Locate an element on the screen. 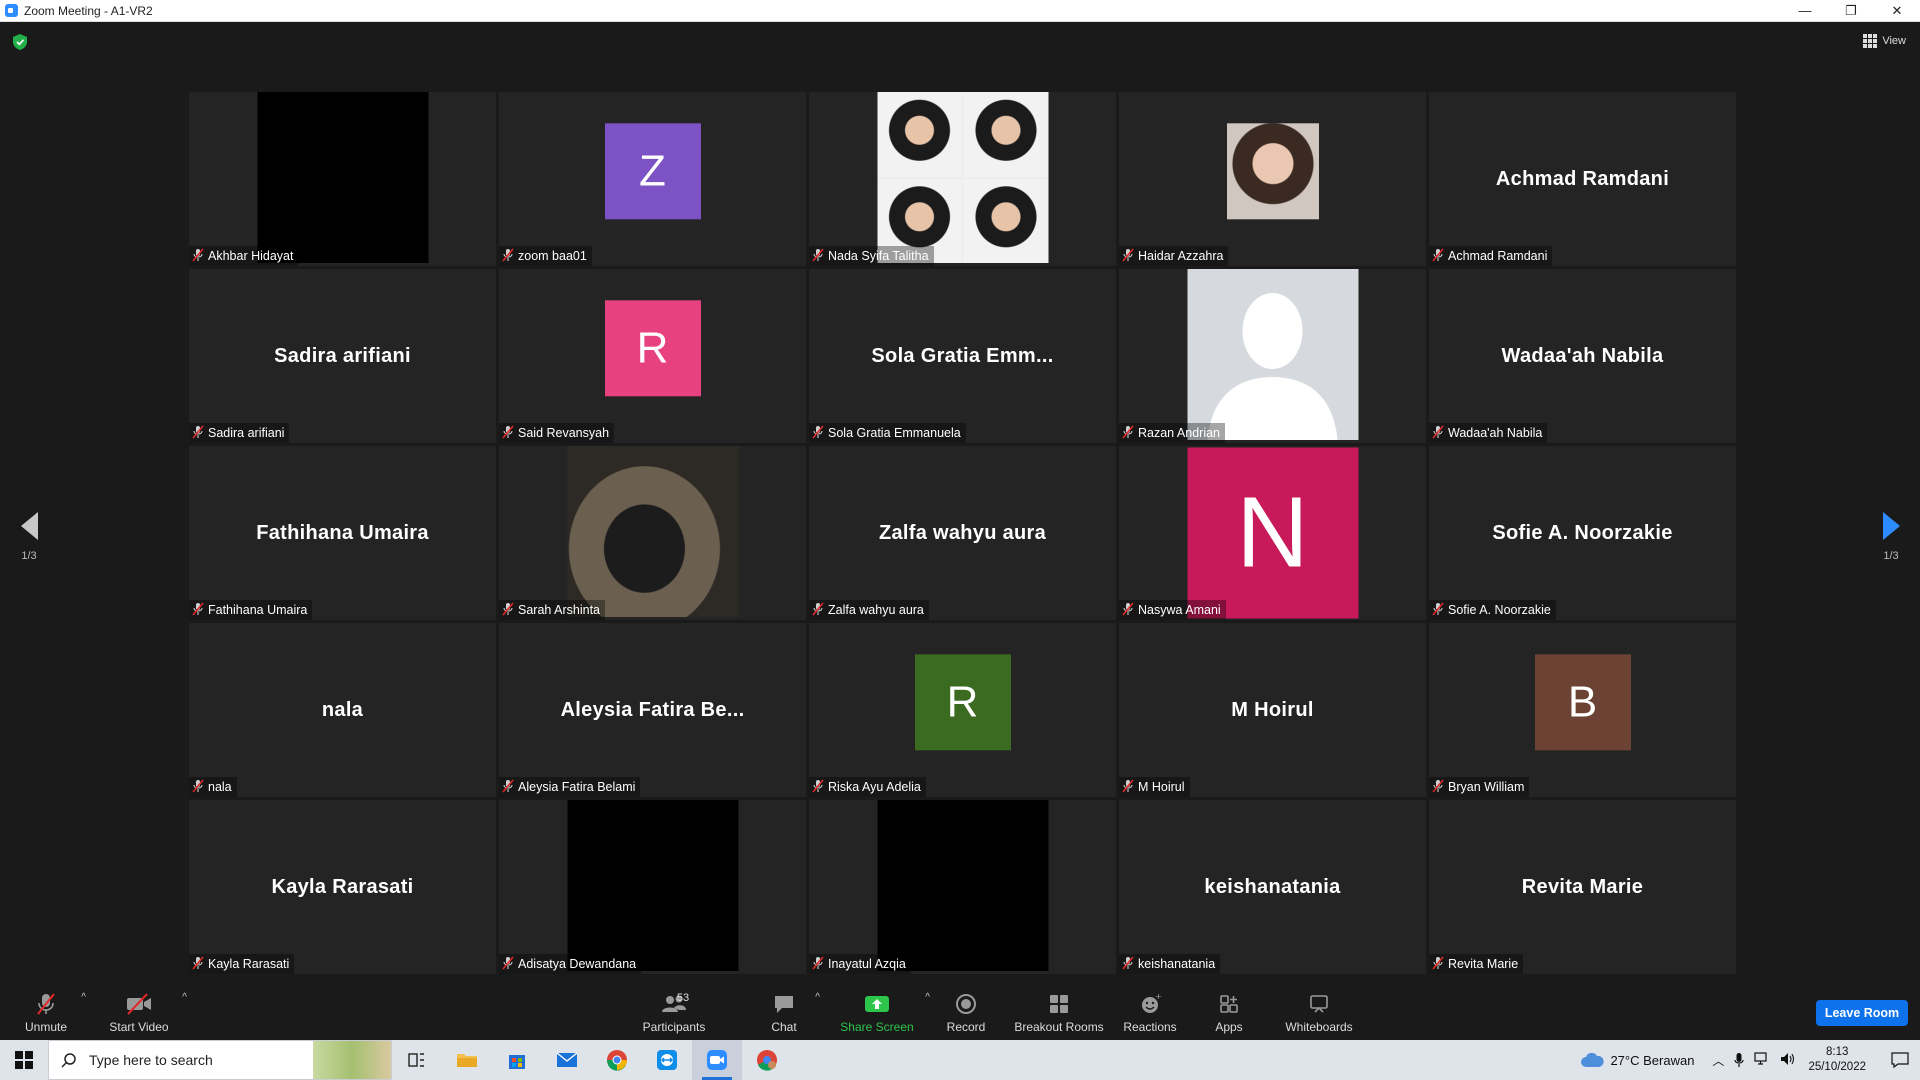 This screenshot has width=1920, height=1080. participant-nameplate: Inayatul Azqia is located at coordinates (860, 964).